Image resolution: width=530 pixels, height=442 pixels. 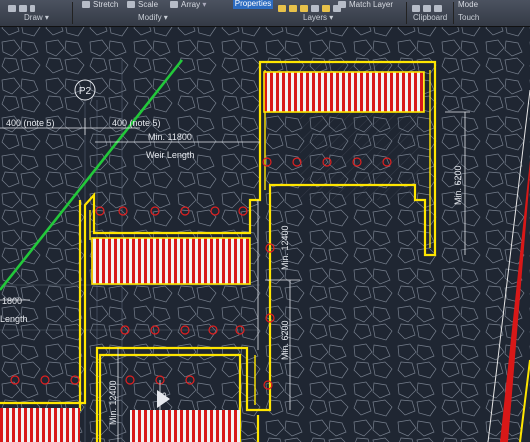 What do you see at coordinates (23, 6) in the screenshot?
I see `draw-tools-icons` at bounding box center [23, 6].